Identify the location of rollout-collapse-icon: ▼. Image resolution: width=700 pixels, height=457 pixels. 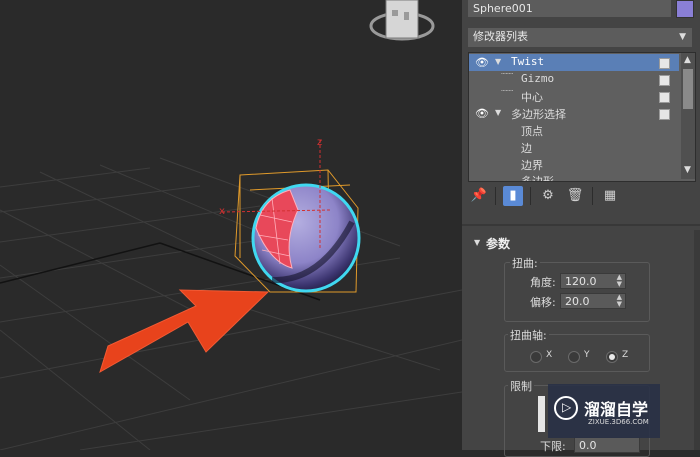
(477, 242).